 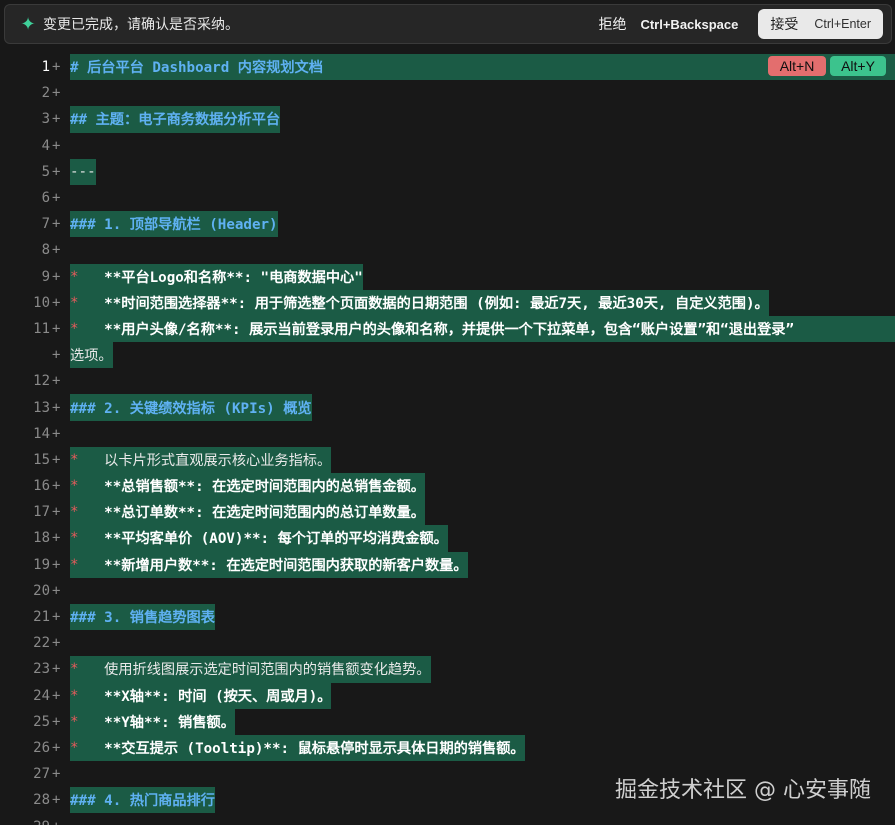 I want to click on line-gutter: 25 +, so click(x=47, y=721).